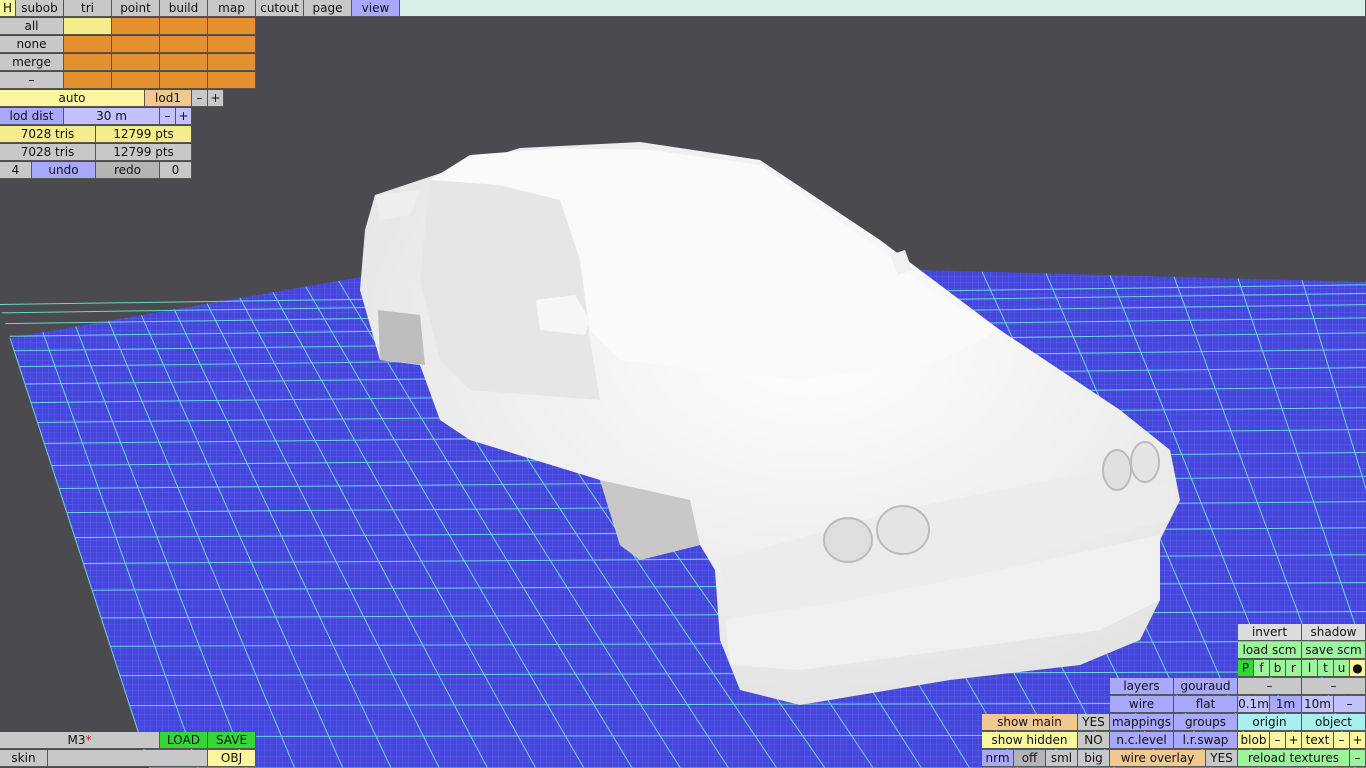 Image resolution: width=1366 pixels, height=768 pixels. Describe the element at coordinates (128, 170) in the screenshot. I see `redo-button: redo` at that location.